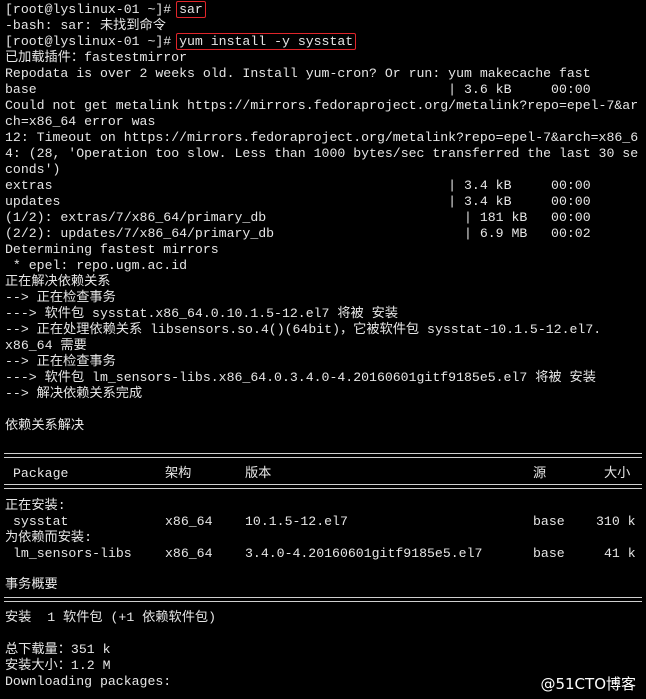  I want to click on header-repo: 源, so click(540, 473).